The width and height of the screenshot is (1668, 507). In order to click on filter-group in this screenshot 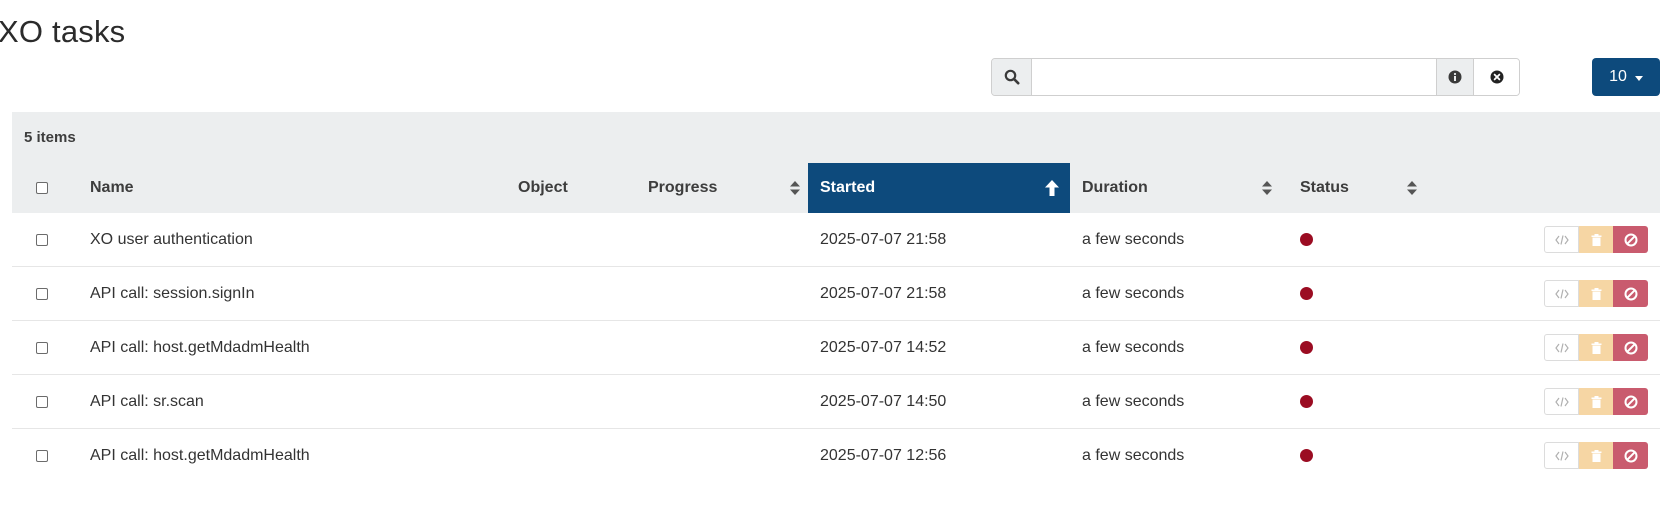, I will do `click(1255, 77)`.